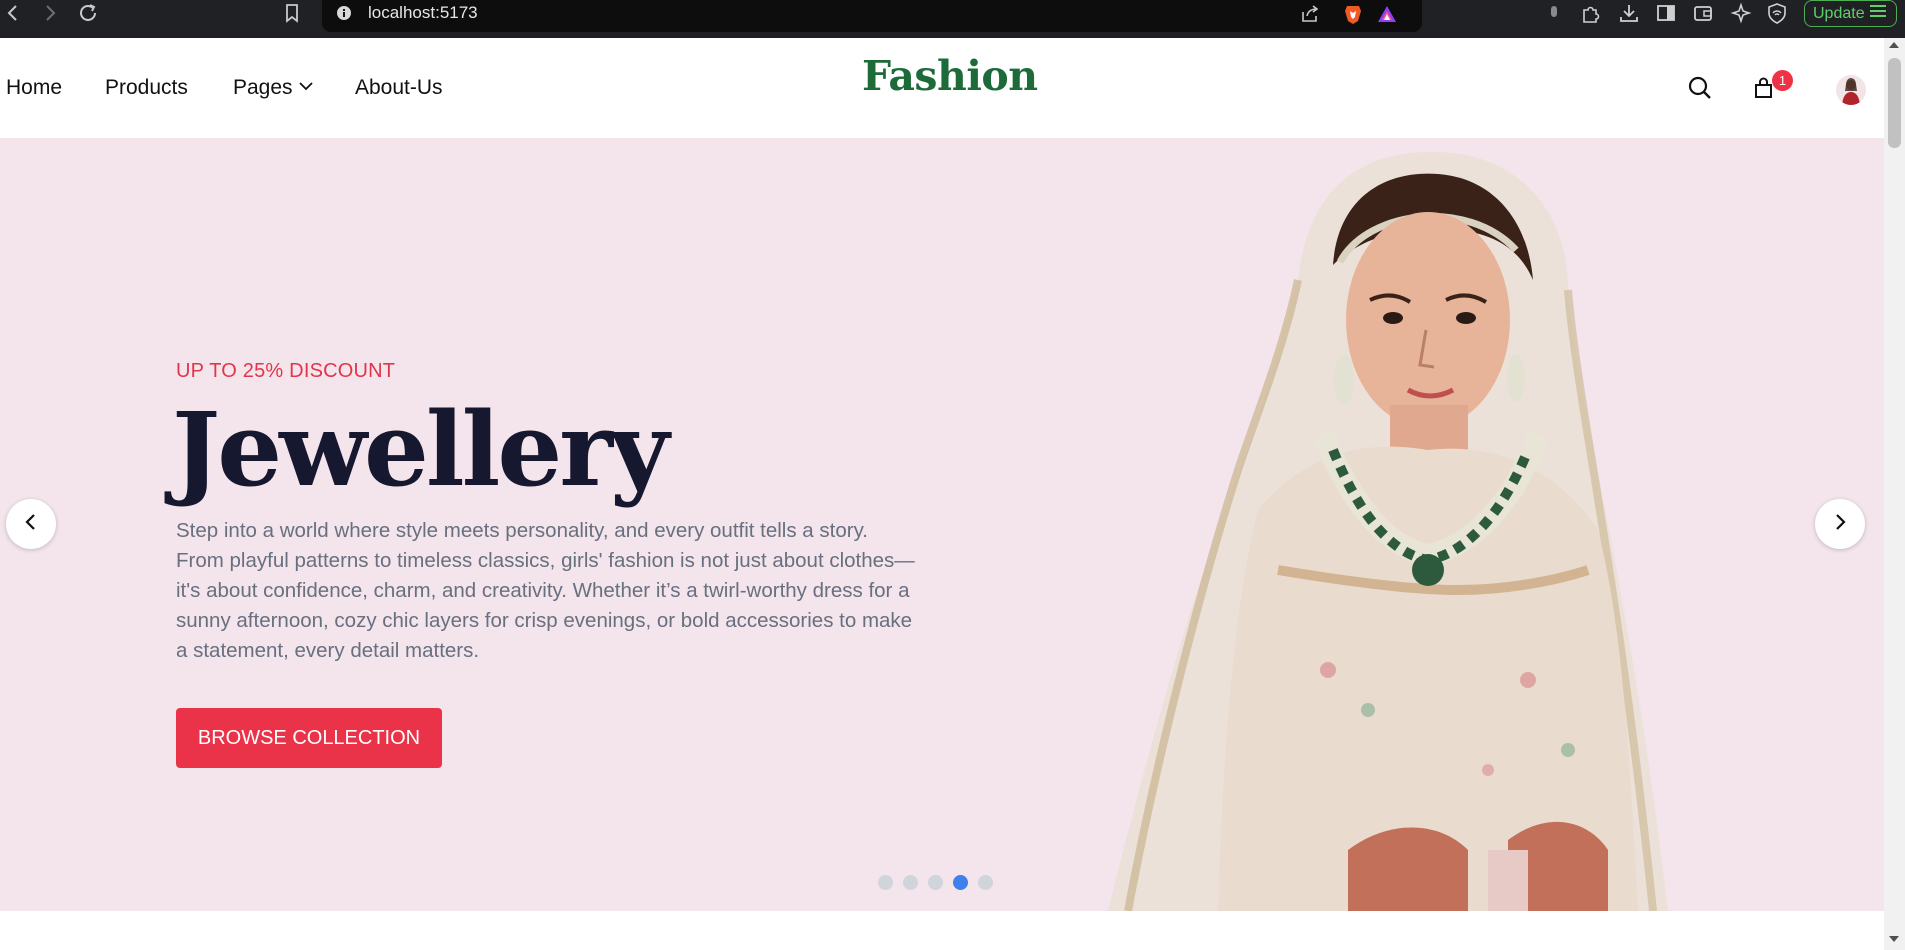  I want to click on info-icon, so click(344, 13).